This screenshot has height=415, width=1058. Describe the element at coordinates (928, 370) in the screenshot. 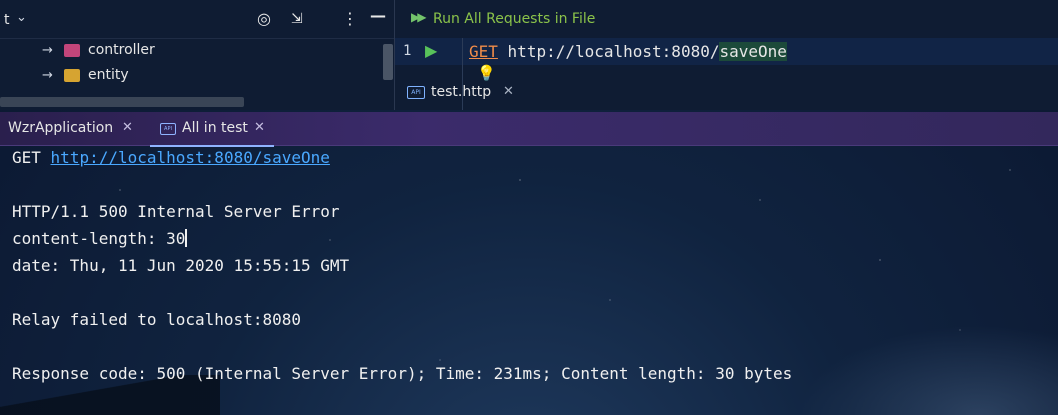

I see `background-cloud` at that location.